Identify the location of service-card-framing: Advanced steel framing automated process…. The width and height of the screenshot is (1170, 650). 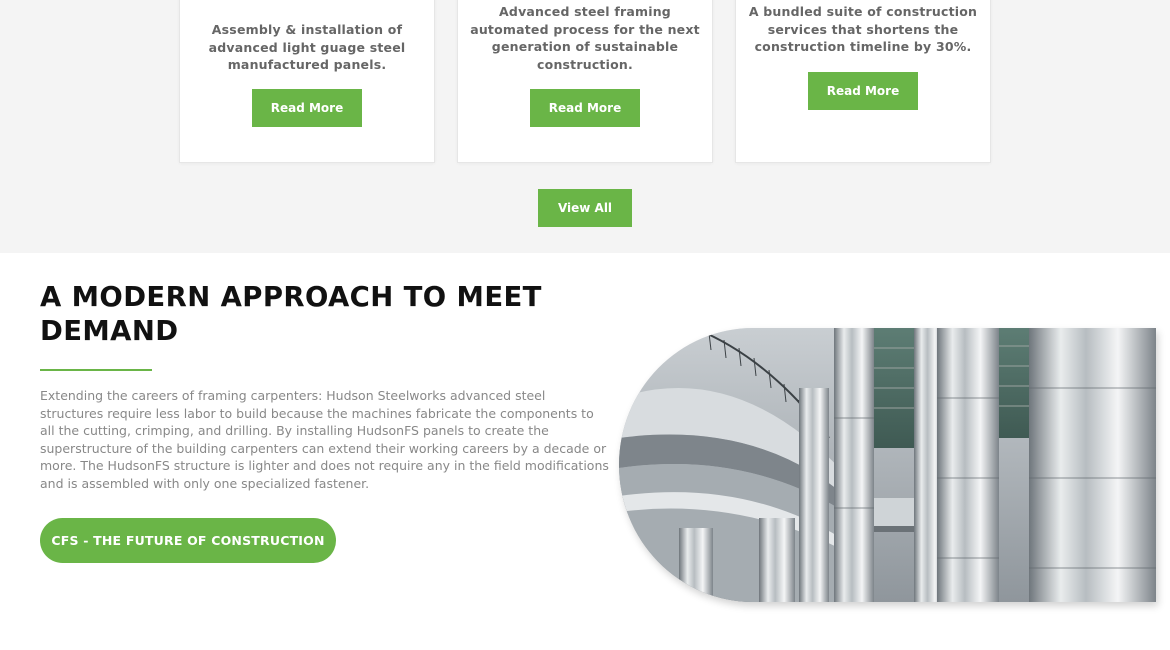
(585, 81).